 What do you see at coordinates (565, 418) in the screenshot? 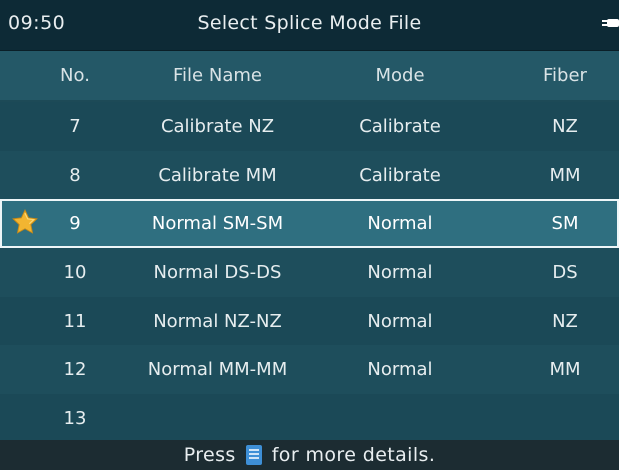
I see `row-fiber` at bounding box center [565, 418].